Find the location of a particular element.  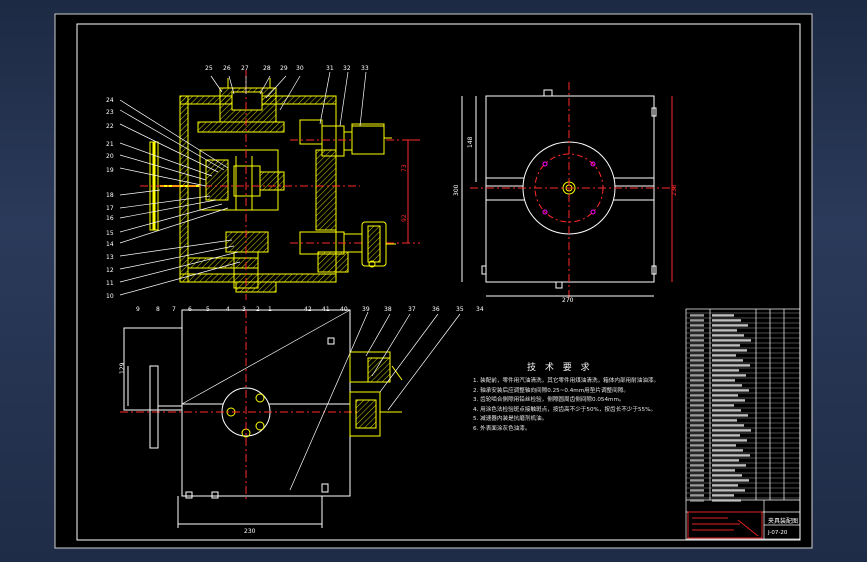

balloon-number: 6 is located at coordinates (190, 309).